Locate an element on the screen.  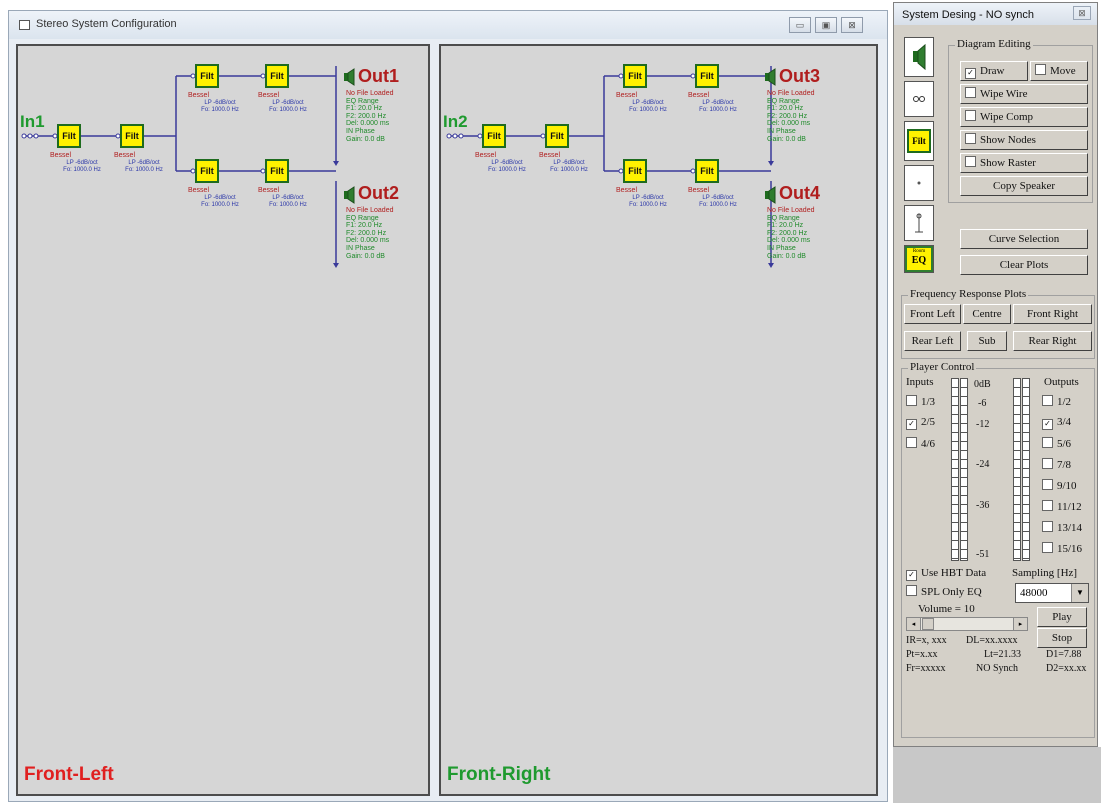
use-hbt-checkbox: ✓ Use HBT Data is located at coordinates (946, 574).